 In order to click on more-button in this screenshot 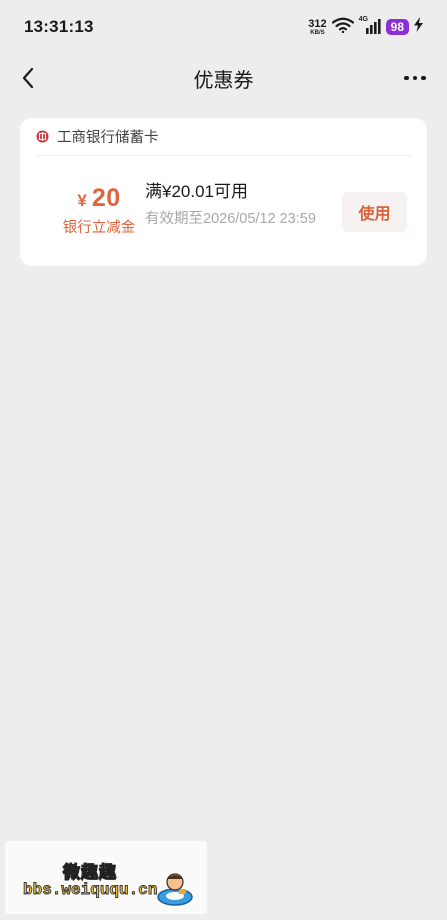, I will do `click(415, 78)`.